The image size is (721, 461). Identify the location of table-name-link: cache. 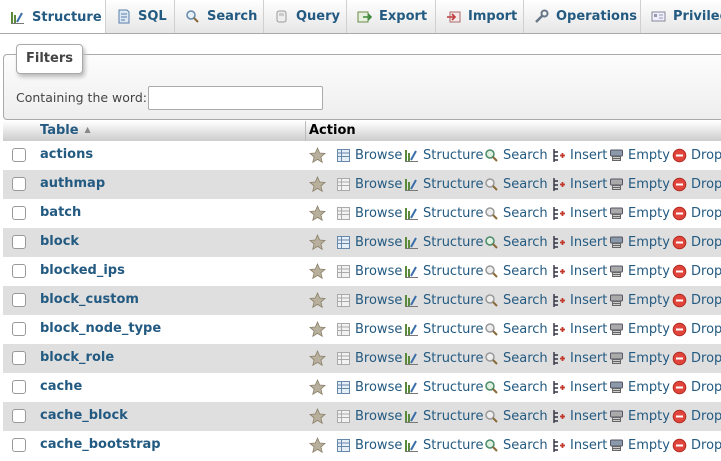
(61, 386).